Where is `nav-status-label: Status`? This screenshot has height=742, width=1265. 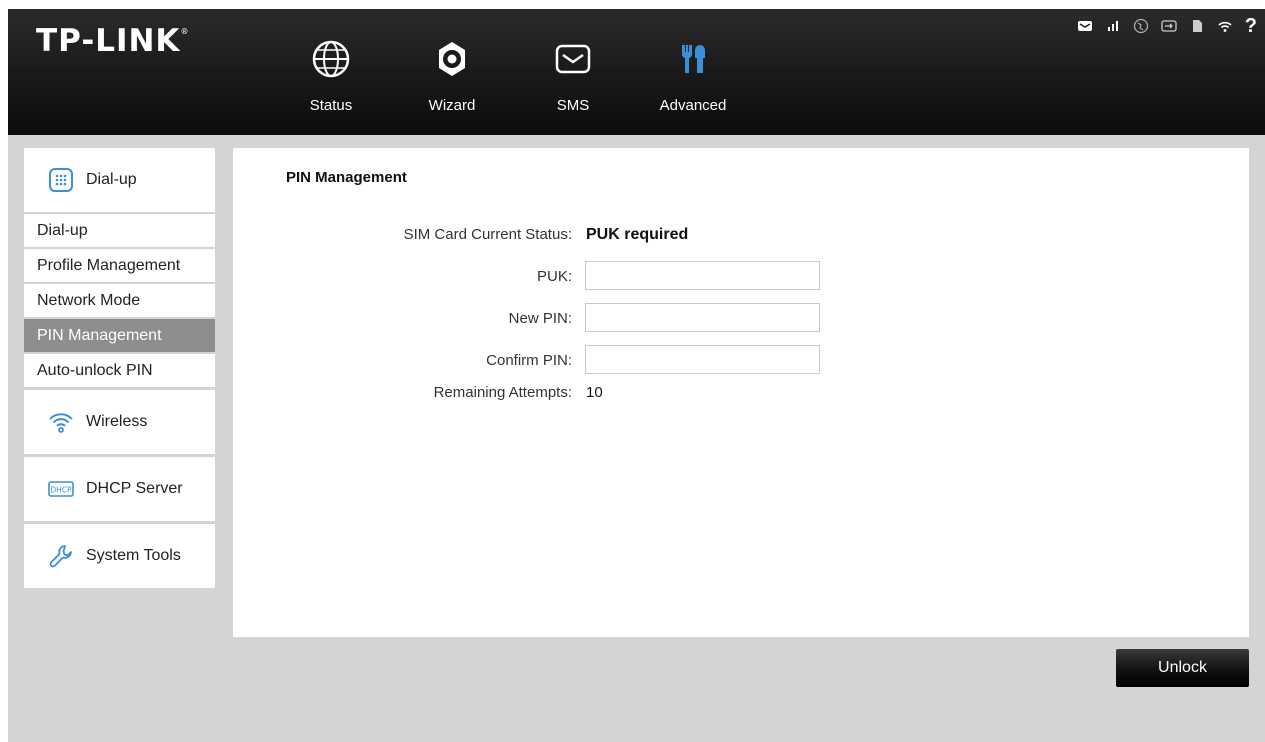
nav-status-label: Status is located at coordinates (331, 105).